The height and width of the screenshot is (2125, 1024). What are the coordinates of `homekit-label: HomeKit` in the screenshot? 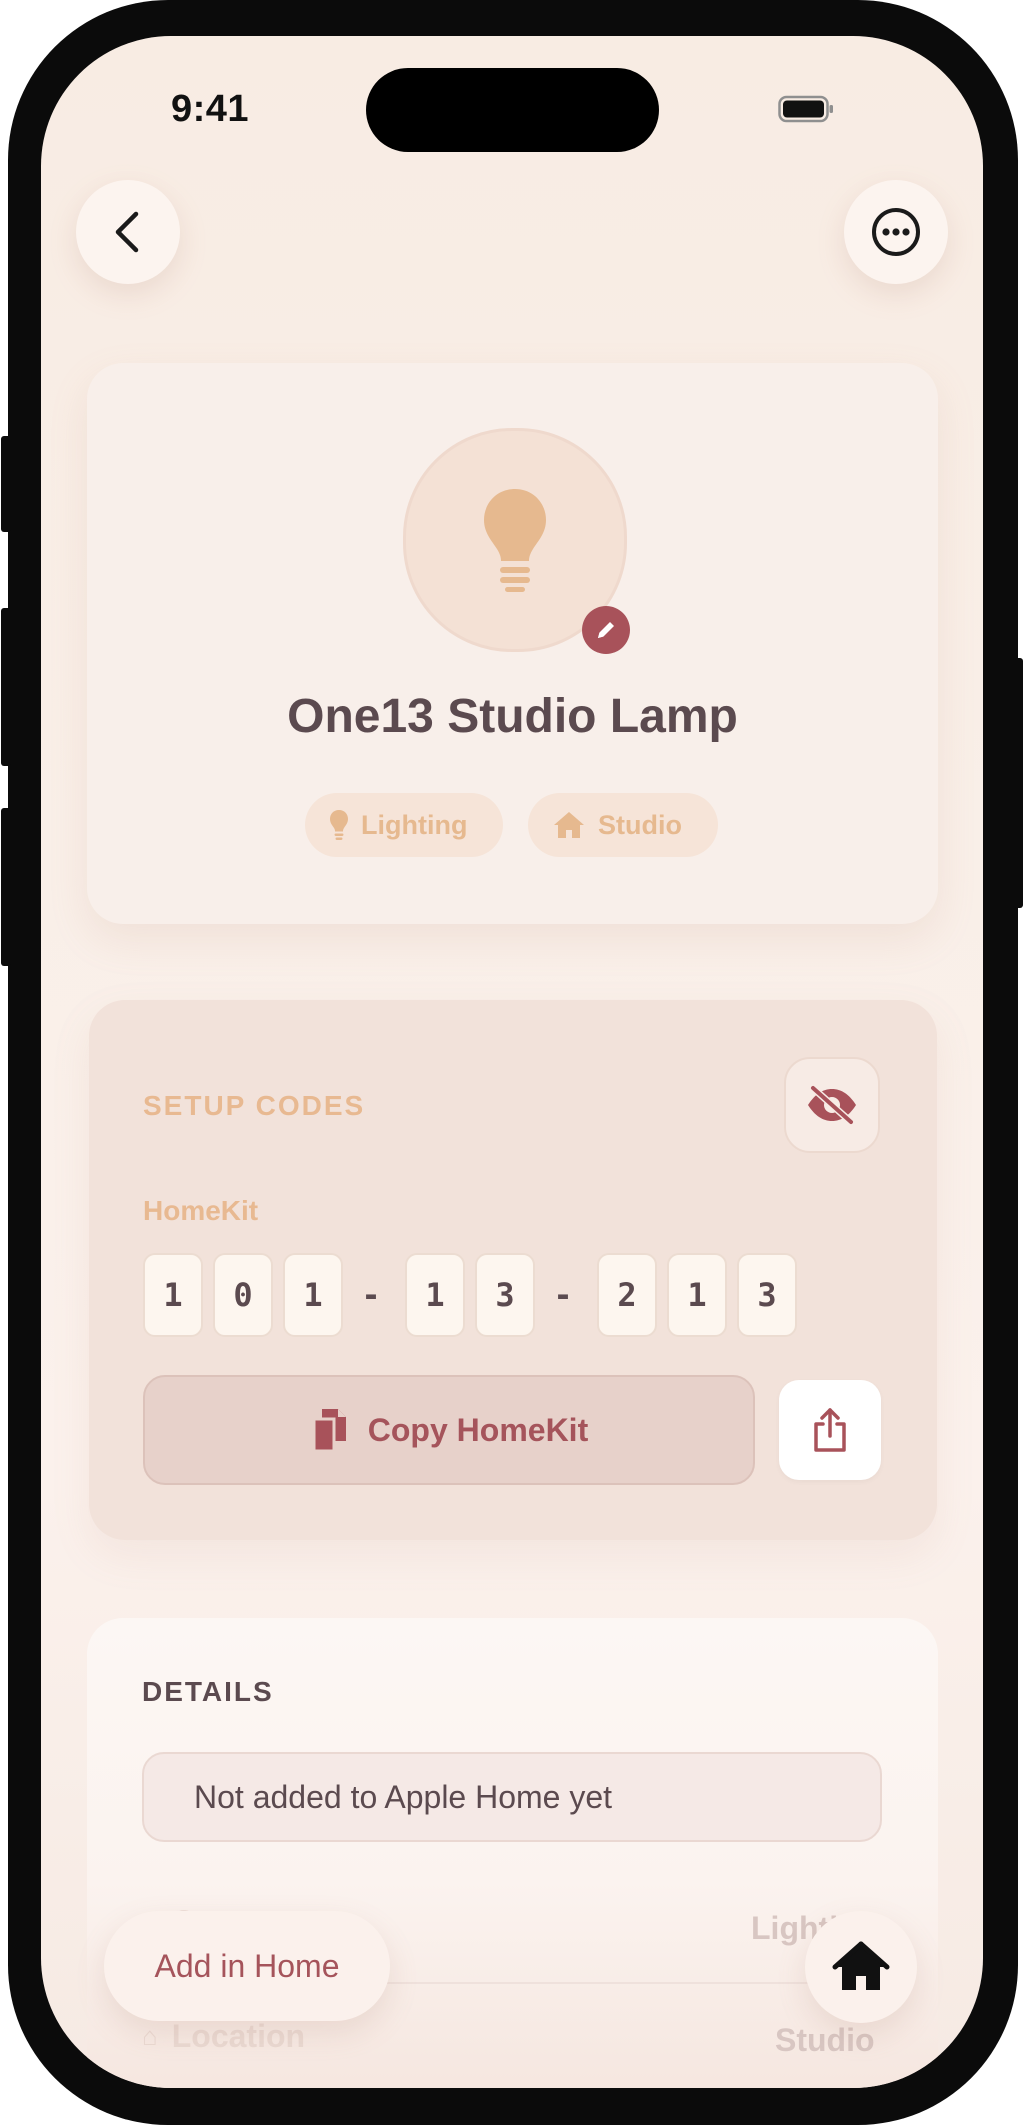 It's located at (201, 1210).